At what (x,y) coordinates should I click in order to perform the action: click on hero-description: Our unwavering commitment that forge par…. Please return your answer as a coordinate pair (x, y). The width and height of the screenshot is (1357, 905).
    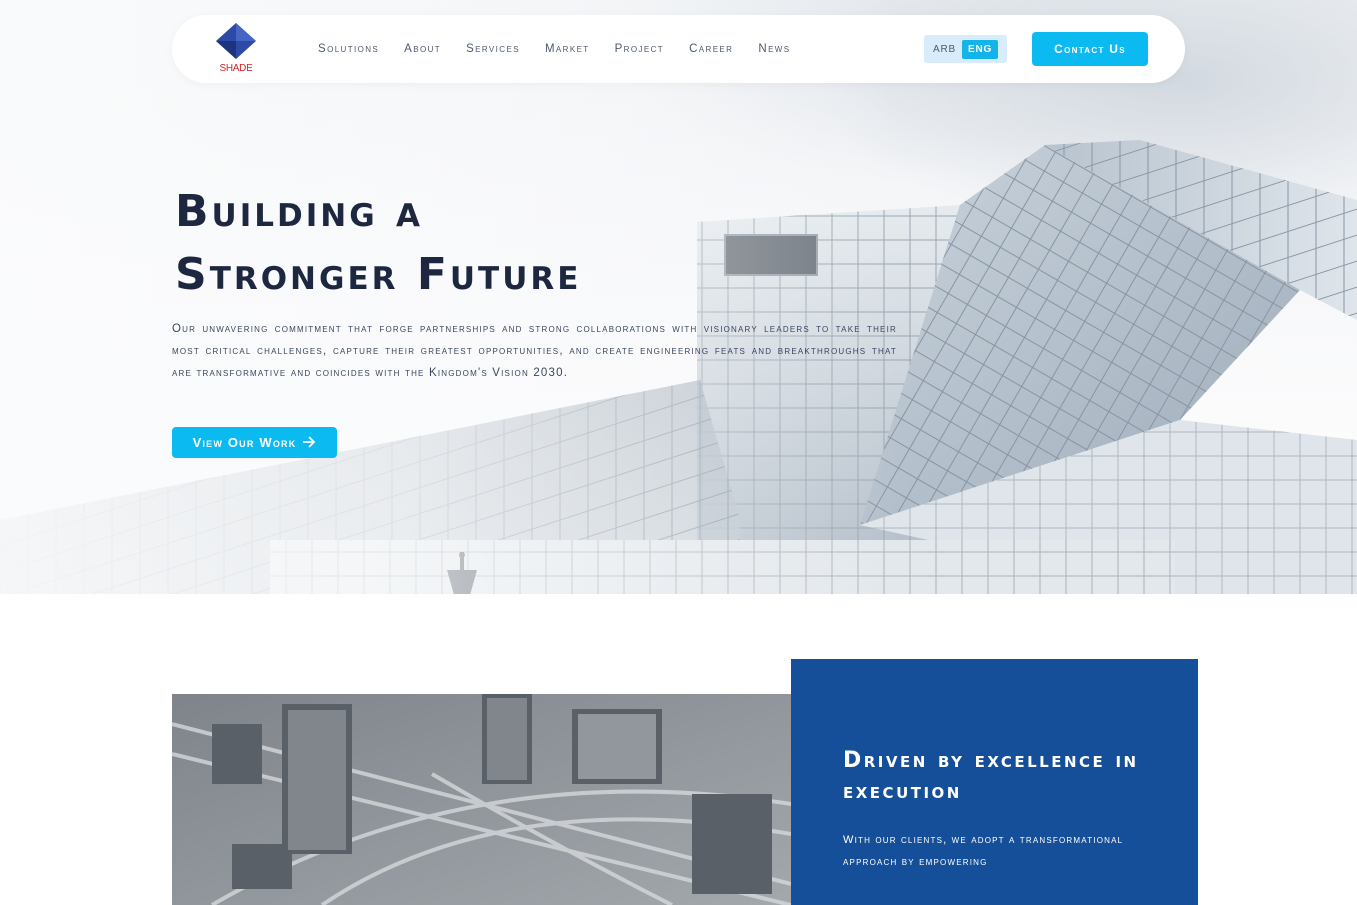
    Looking at the image, I should click on (534, 351).